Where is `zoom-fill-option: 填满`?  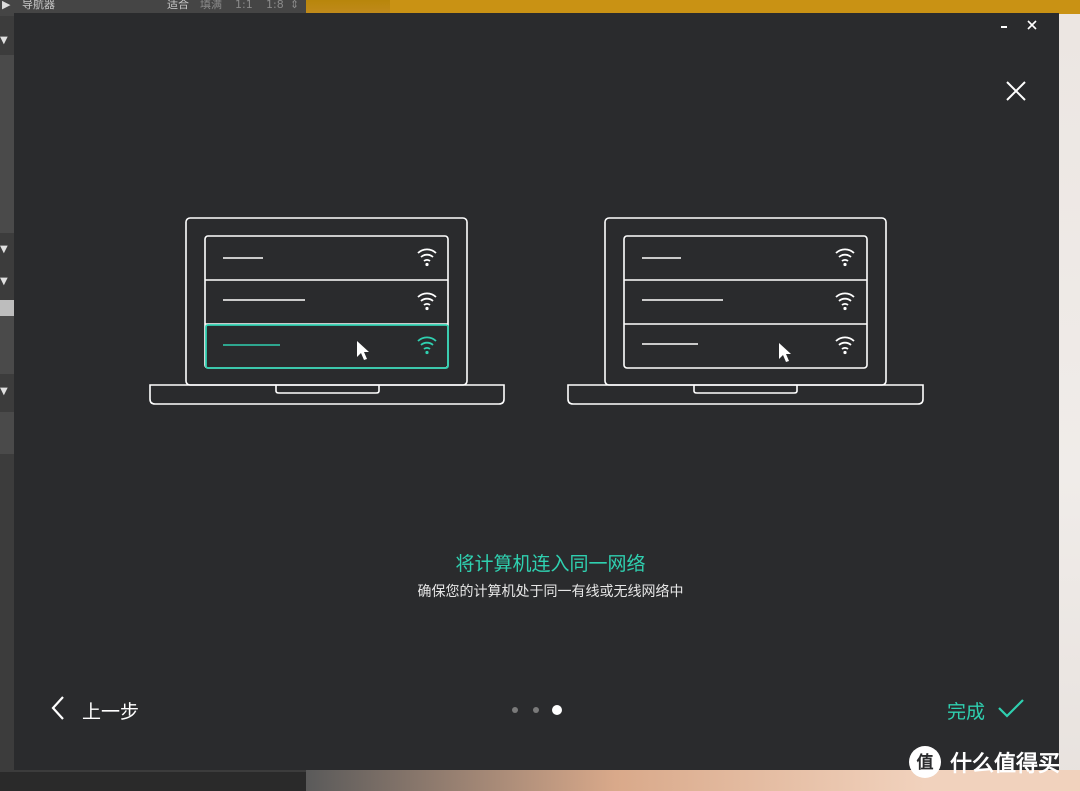
zoom-fill-option: 填满 is located at coordinates (211, 6).